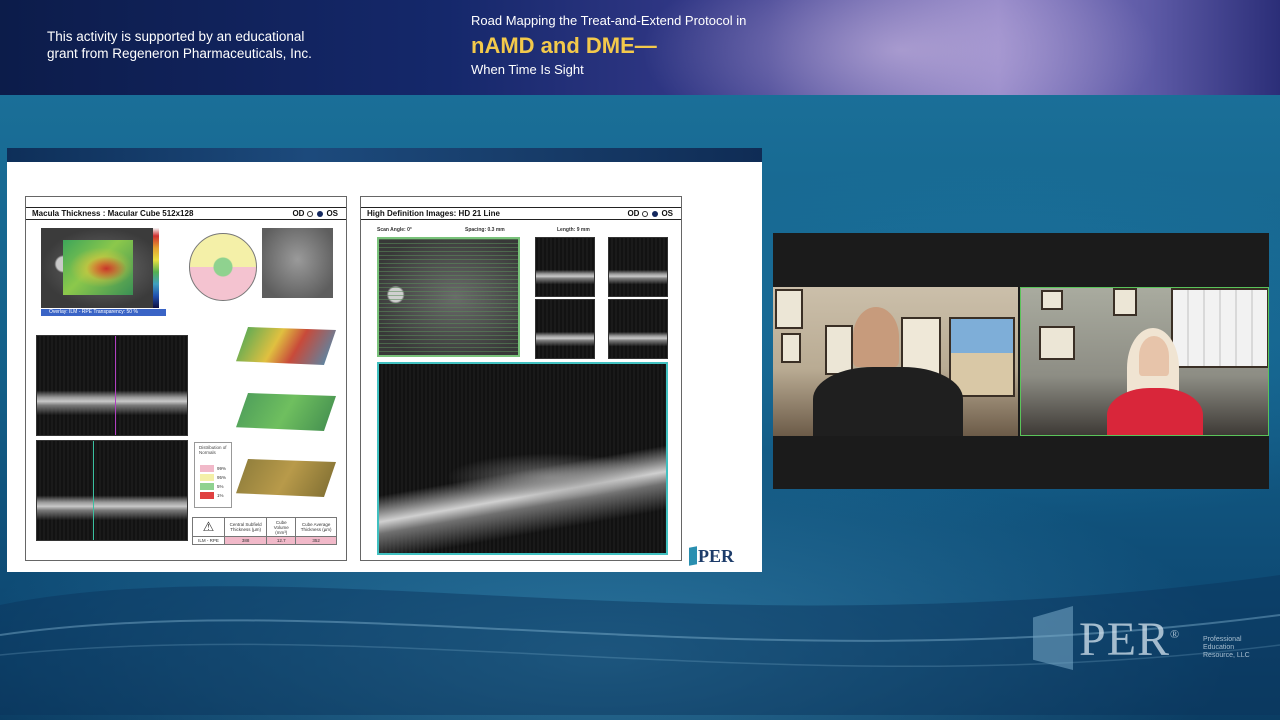  Describe the element at coordinates (93, 312) in the screenshot. I see `overlay-caption: Overlay: ILM - RPE Transparency: 50 %` at that location.